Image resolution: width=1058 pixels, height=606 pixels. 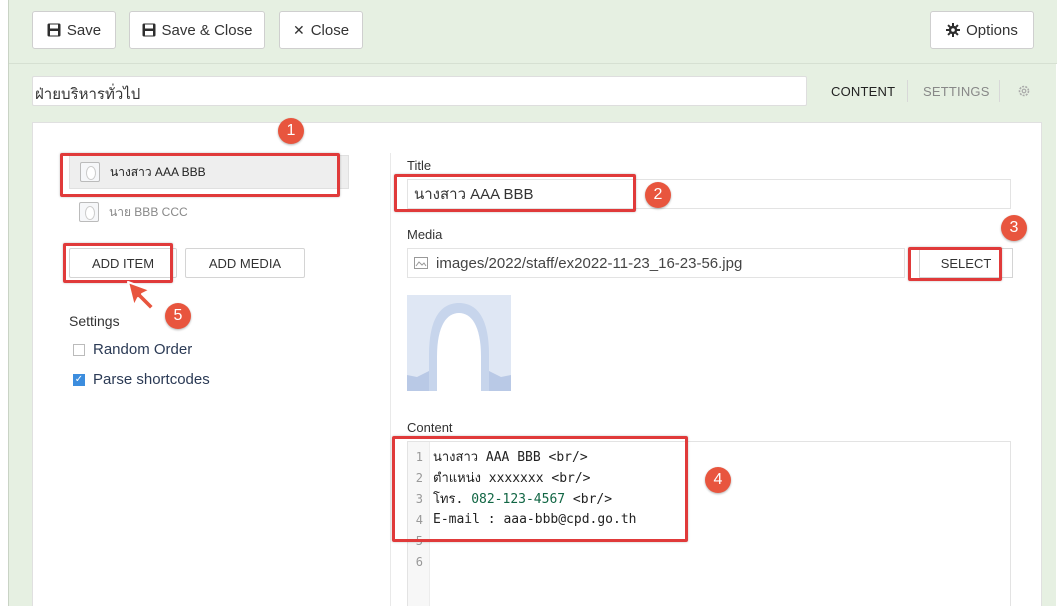 I want to click on media-field-label: Media, so click(x=425, y=234).